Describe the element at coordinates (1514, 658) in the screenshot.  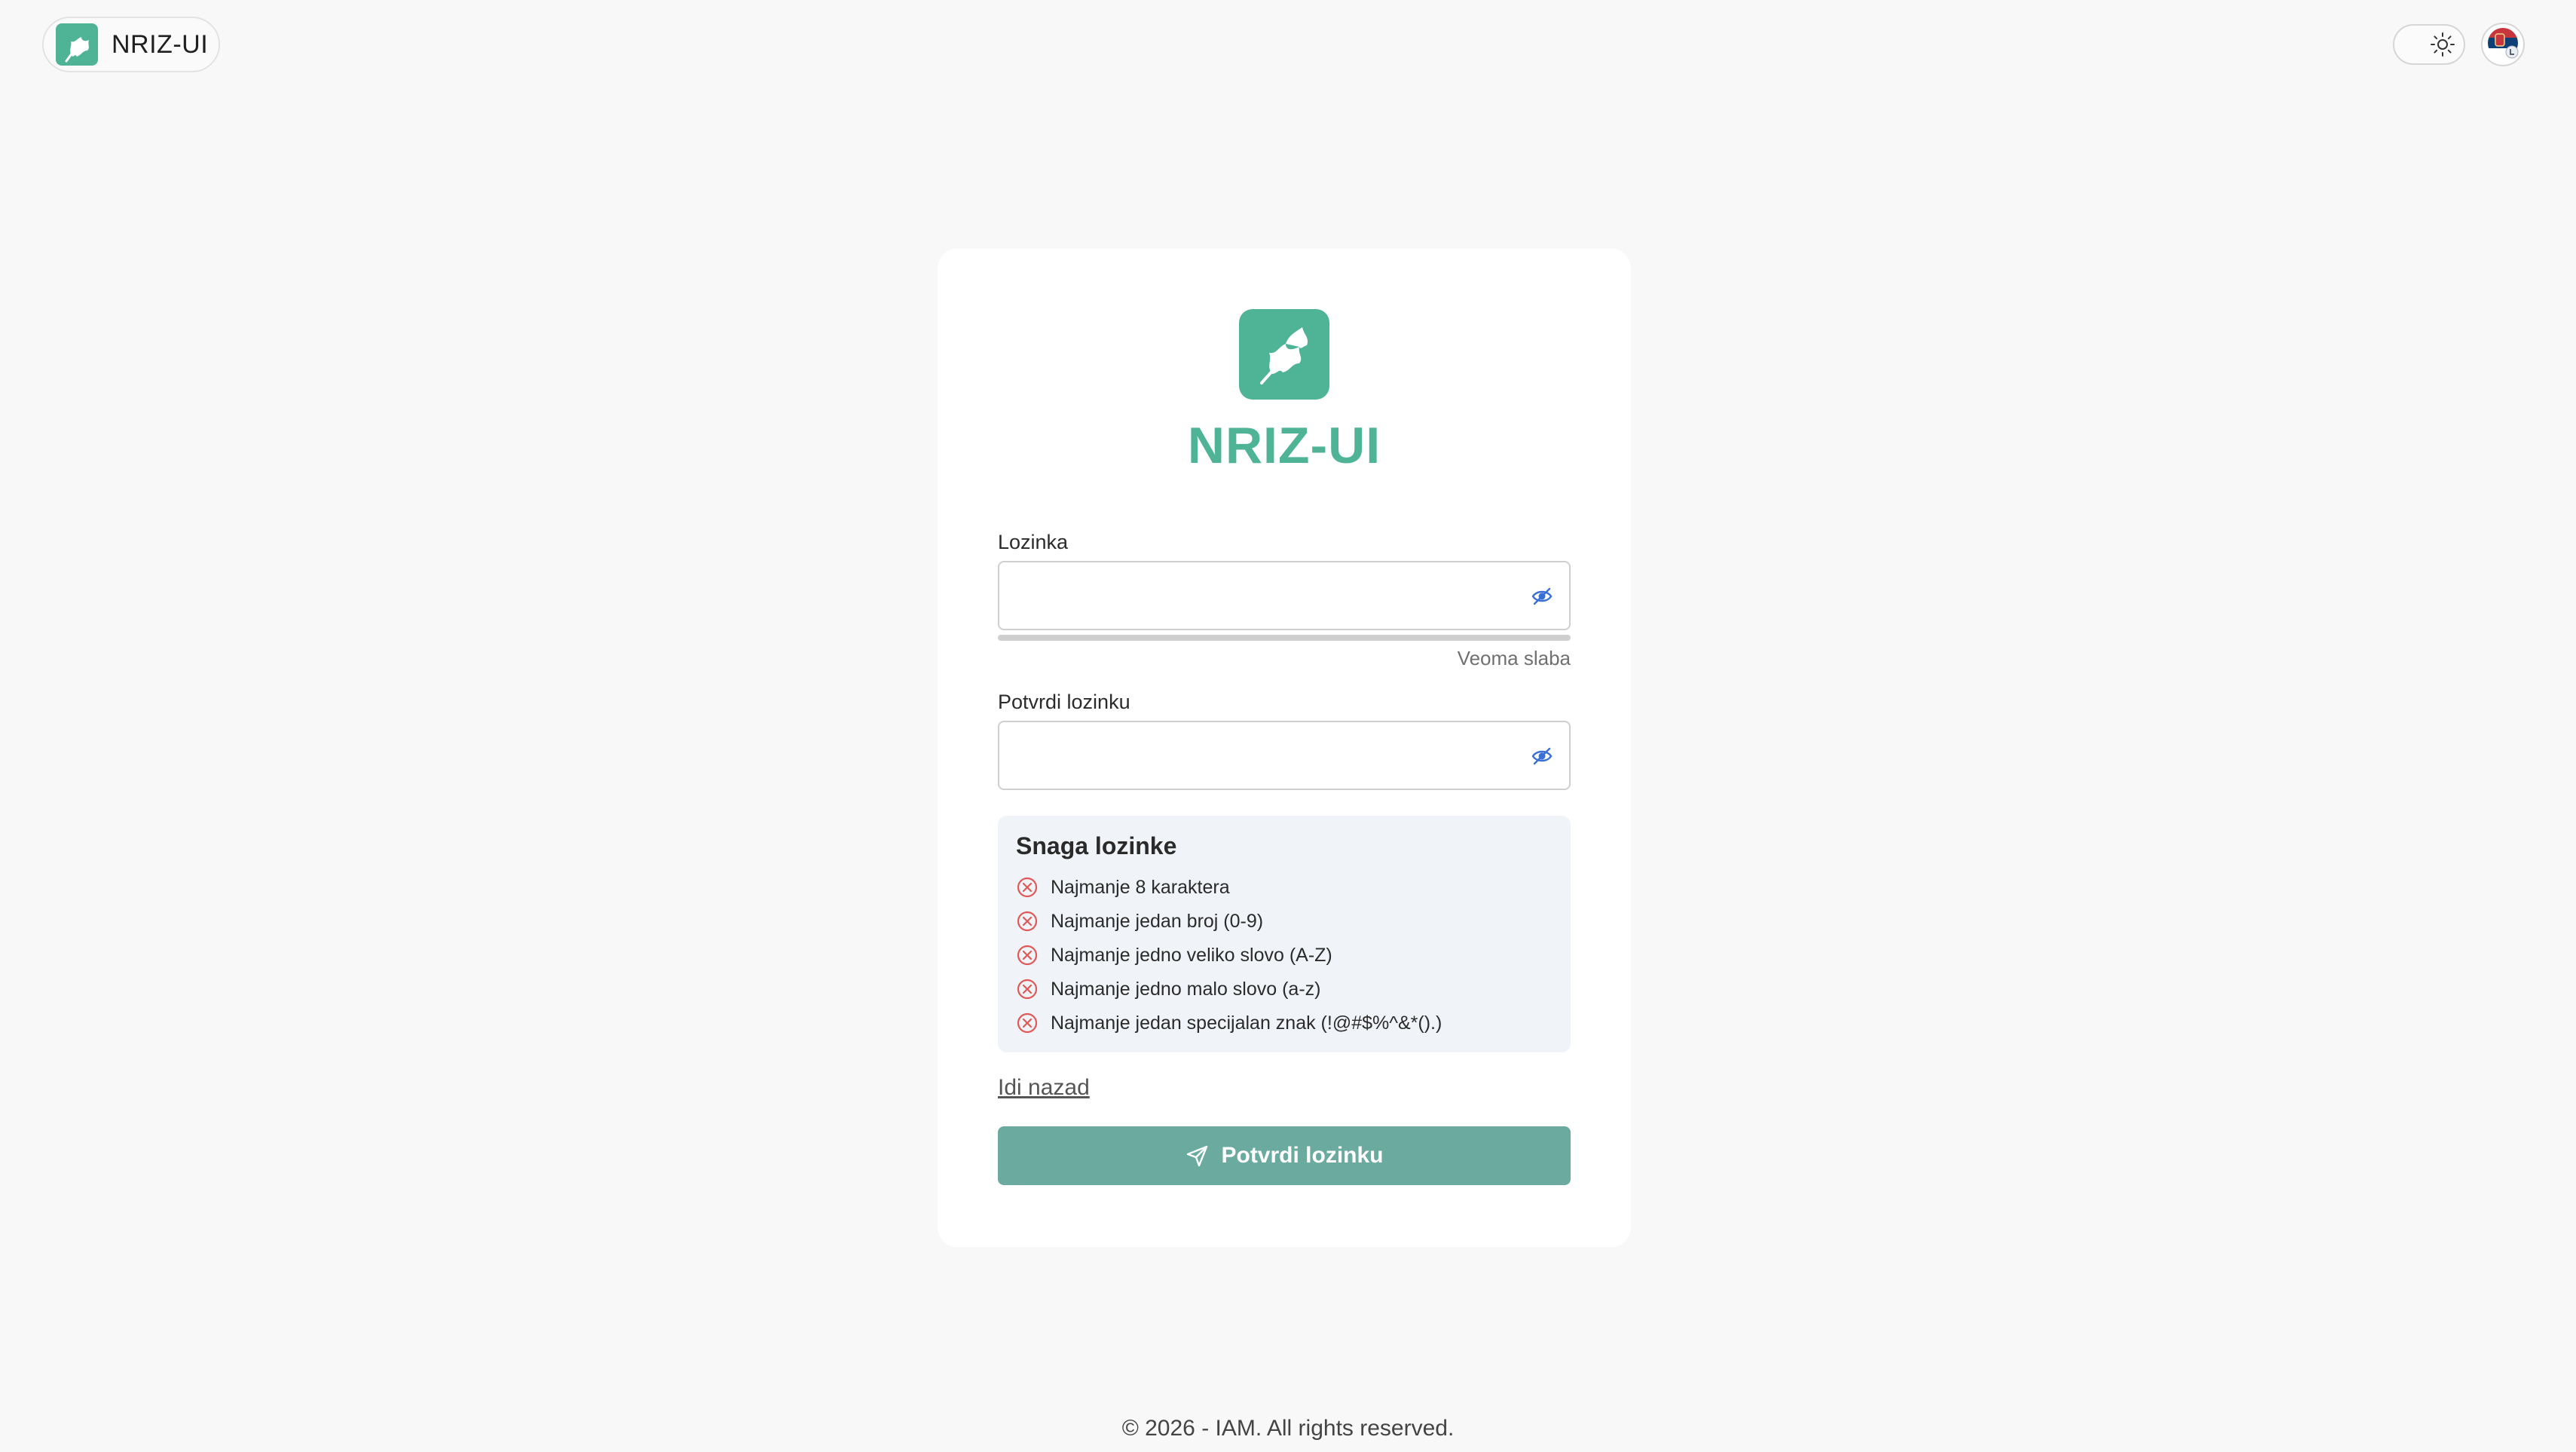
I see `password-strength-text: Veoma slaba` at that location.